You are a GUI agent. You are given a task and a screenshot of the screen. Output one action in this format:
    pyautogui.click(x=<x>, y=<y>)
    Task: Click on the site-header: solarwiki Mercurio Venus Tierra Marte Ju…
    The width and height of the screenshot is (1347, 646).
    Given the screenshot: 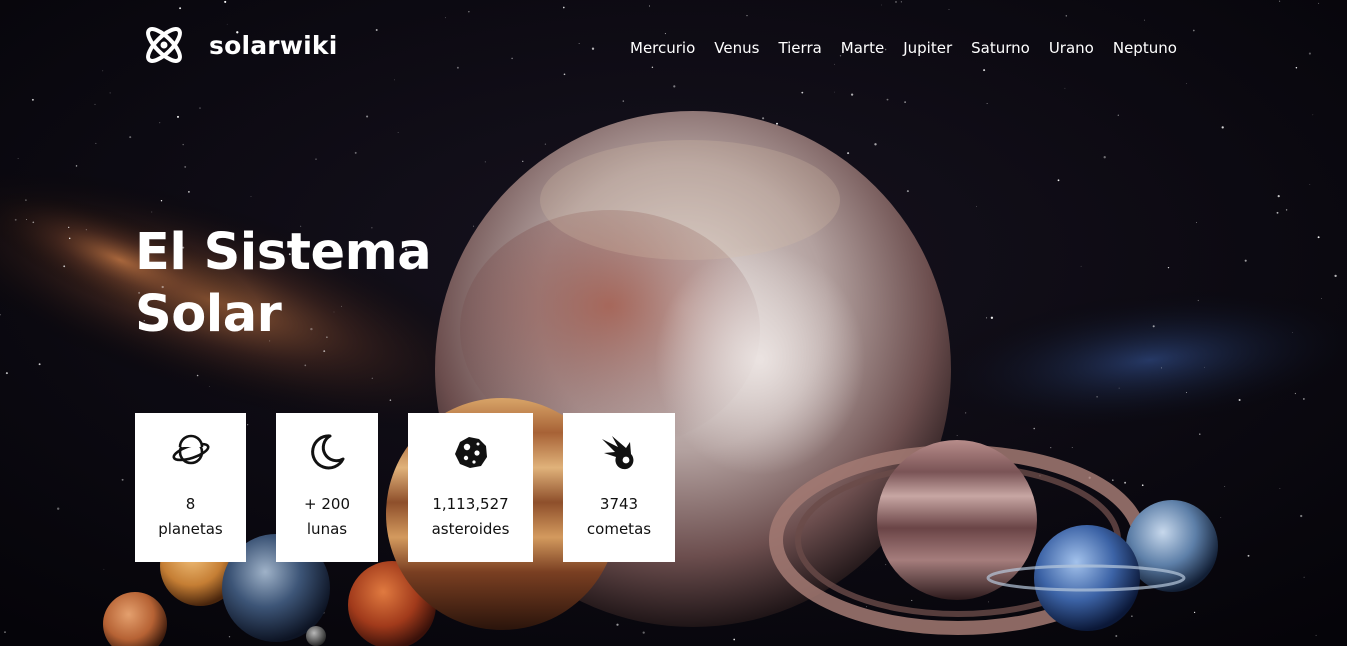 What is the action you would take?
    pyautogui.click(x=673, y=48)
    